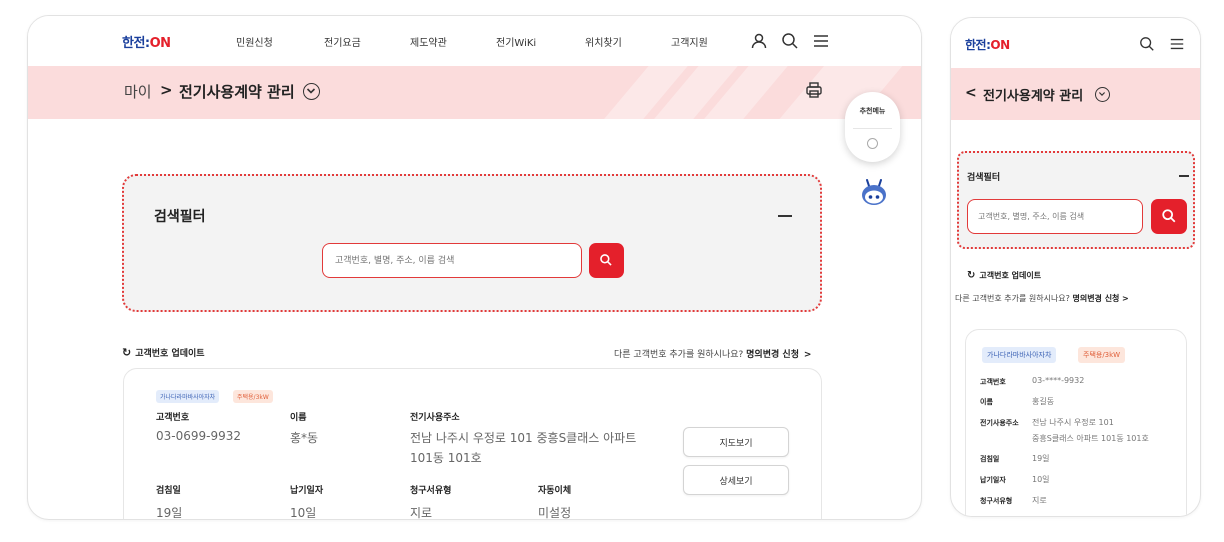 The image size is (1224, 542). What do you see at coordinates (971, 93) in the screenshot?
I see `back-icon: <` at bounding box center [971, 93].